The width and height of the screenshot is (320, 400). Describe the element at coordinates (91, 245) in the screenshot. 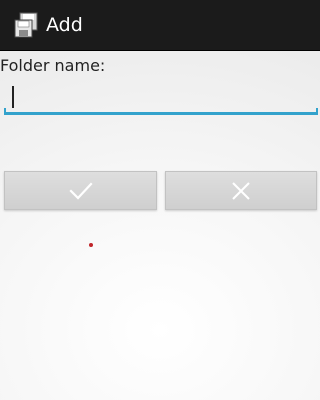

I see `red-dot-marker` at that location.